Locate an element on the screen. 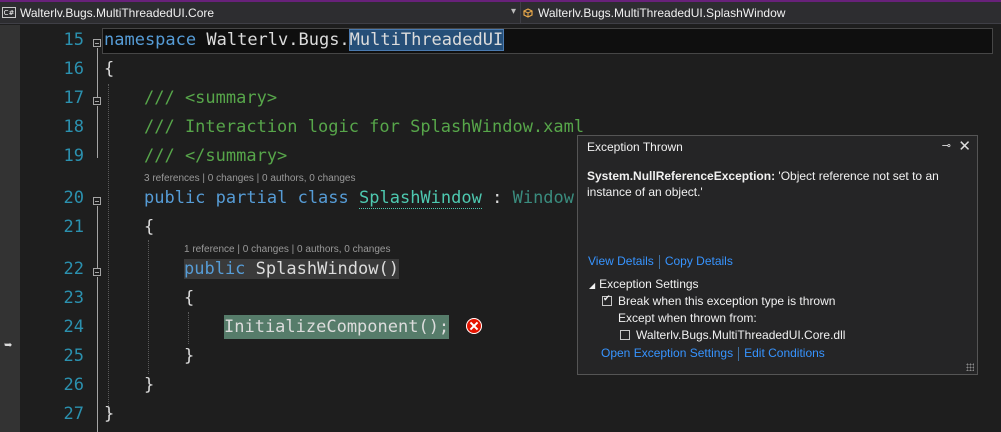 This screenshot has height=432, width=1001. chevron-down-icon: ▾ is located at coordinates (513, 11).